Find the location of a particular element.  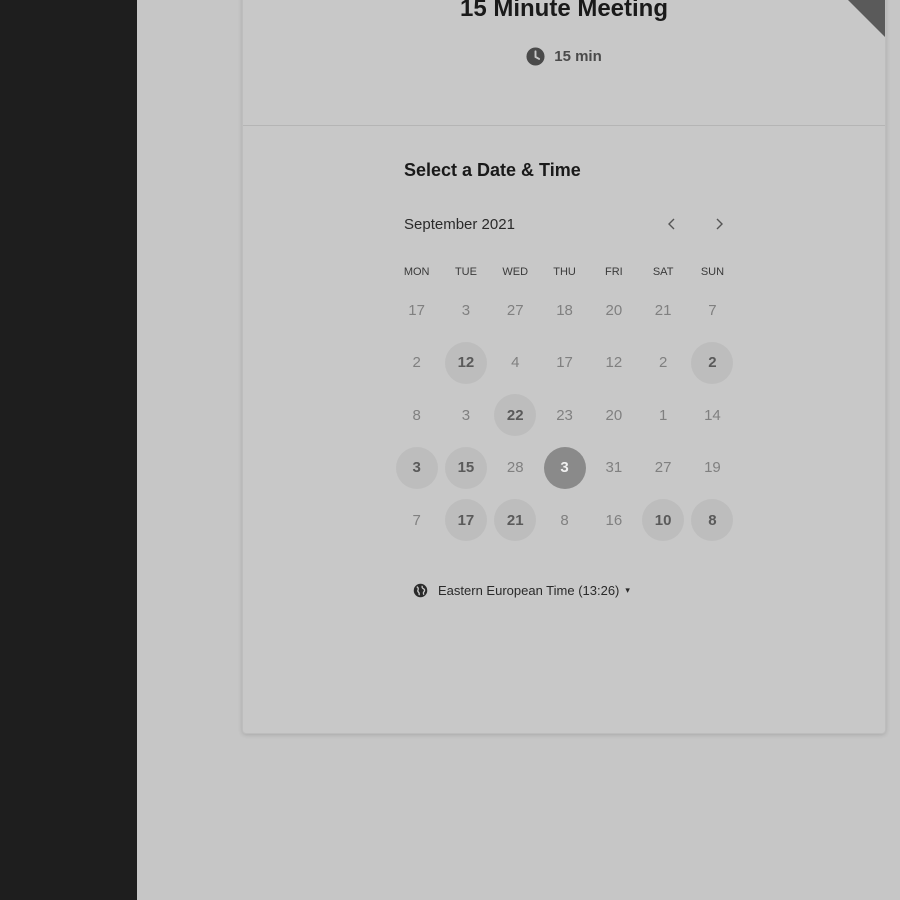

globe-icon is located at coordinates (420, 590).